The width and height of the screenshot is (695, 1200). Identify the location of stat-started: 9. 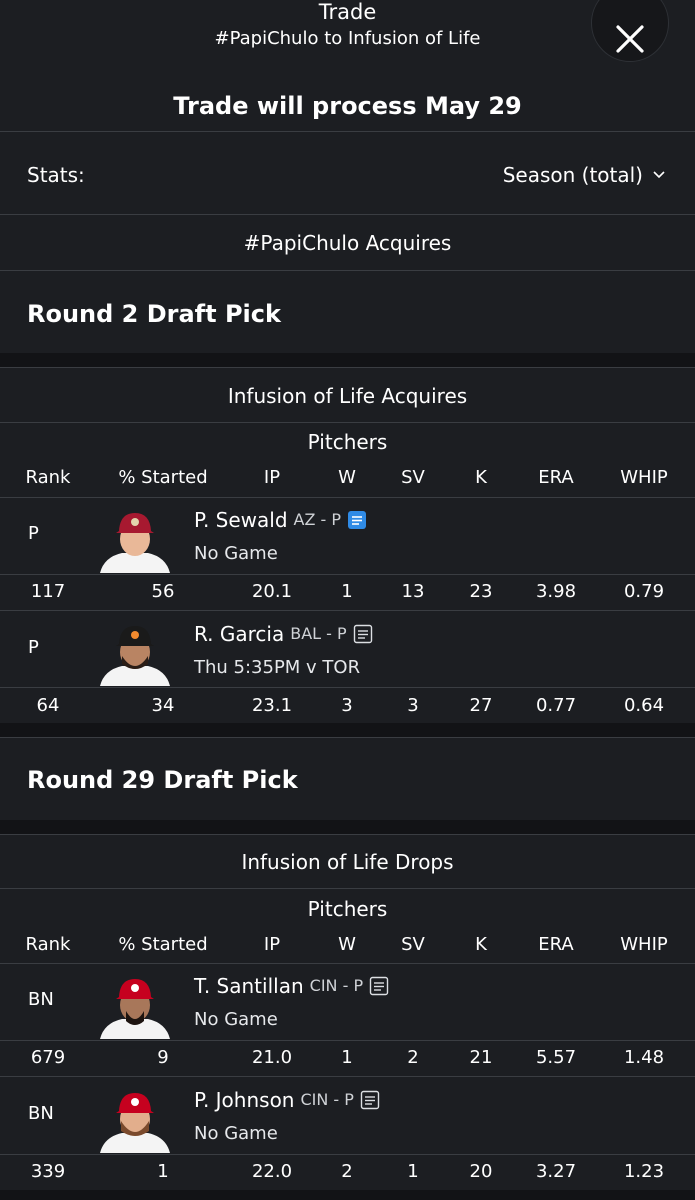
(163, 1057).